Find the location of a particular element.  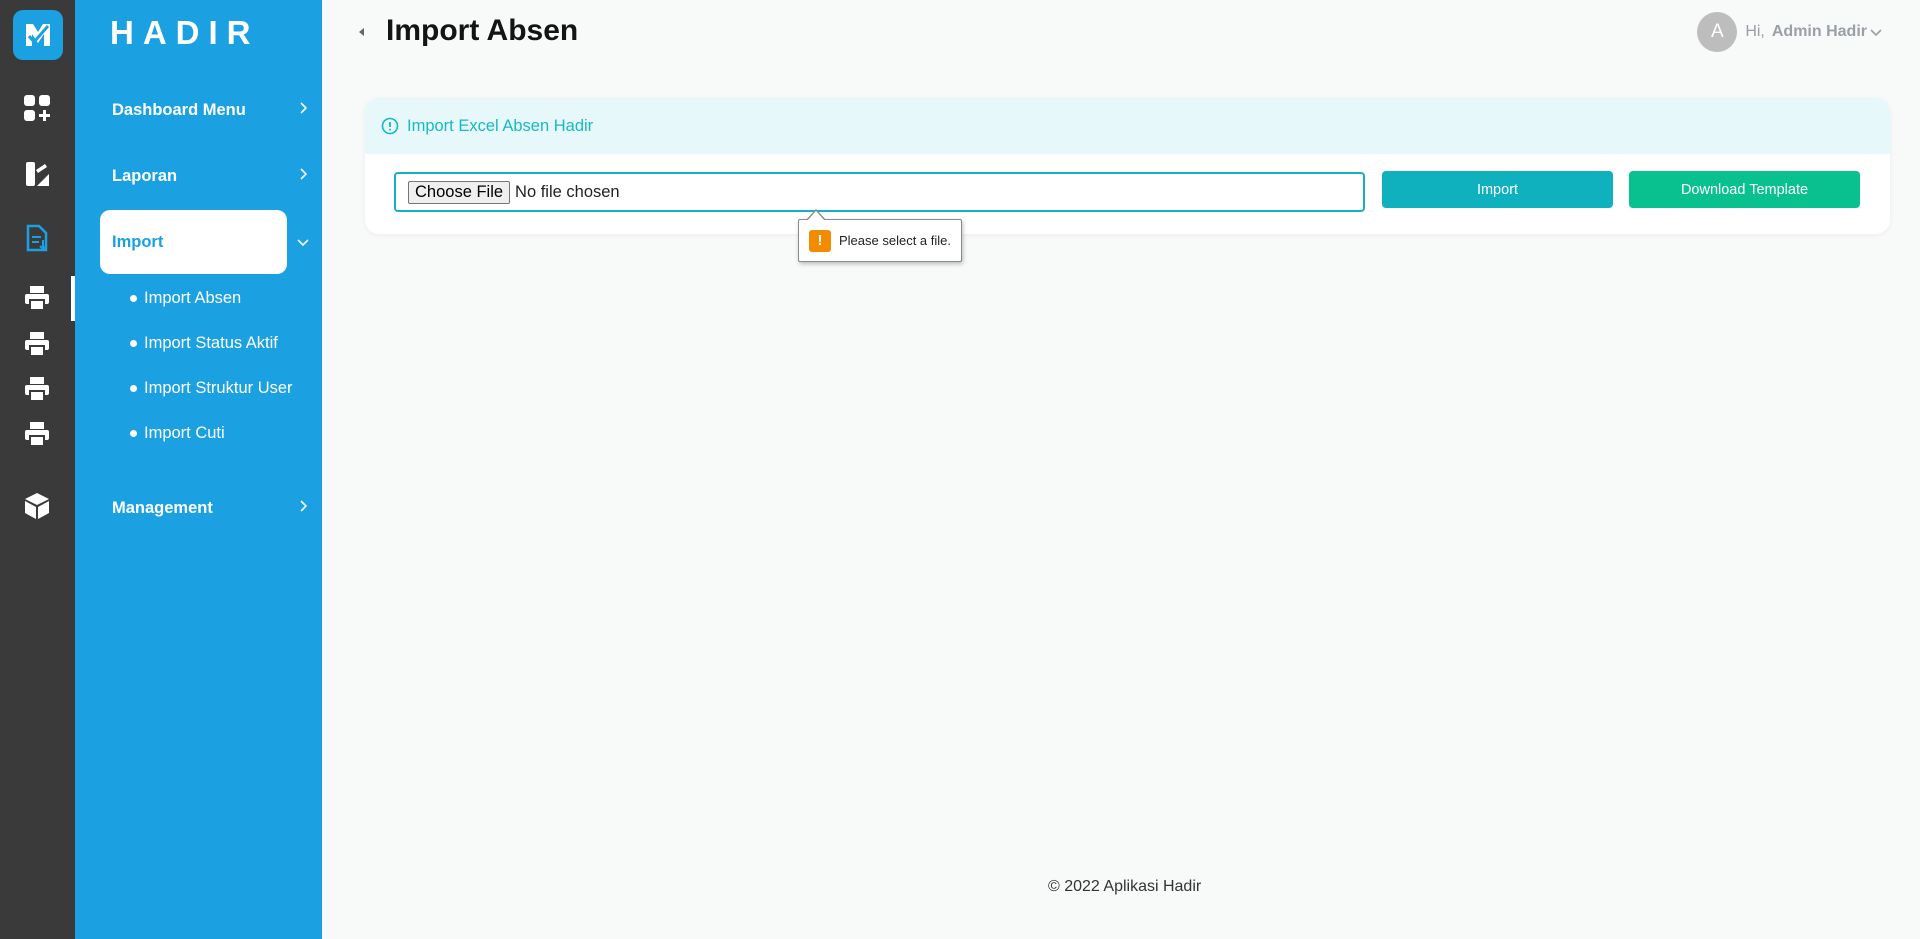

user-menu: A Hi, Admin Hadir is located at coordinates (1789, 32).